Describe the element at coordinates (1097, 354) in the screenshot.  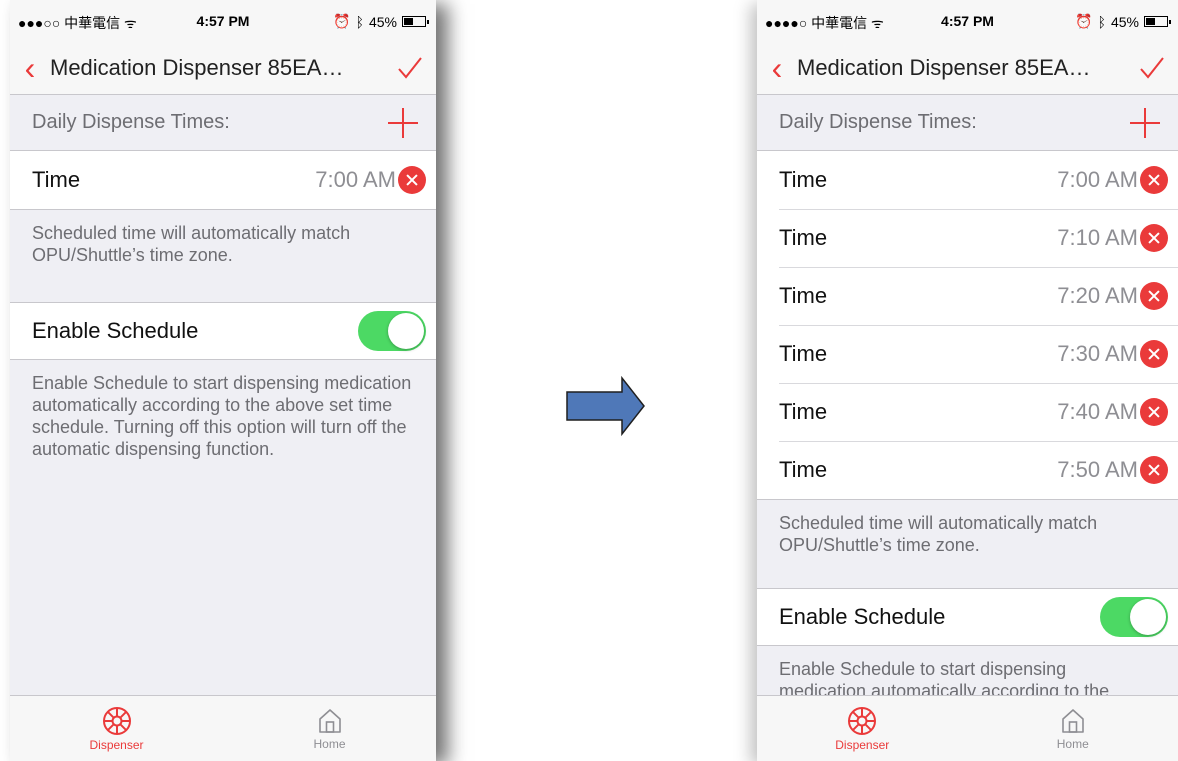
I see `time-value: 7:30 AM` at that location.